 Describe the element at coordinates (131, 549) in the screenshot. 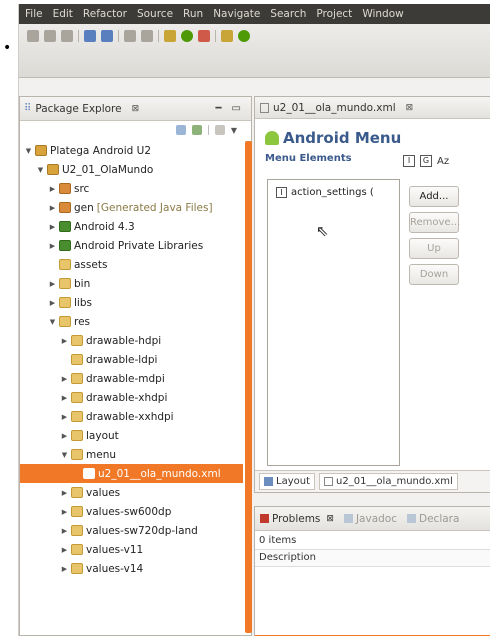

I see `tree-node: ▶ values-v11` at that location.